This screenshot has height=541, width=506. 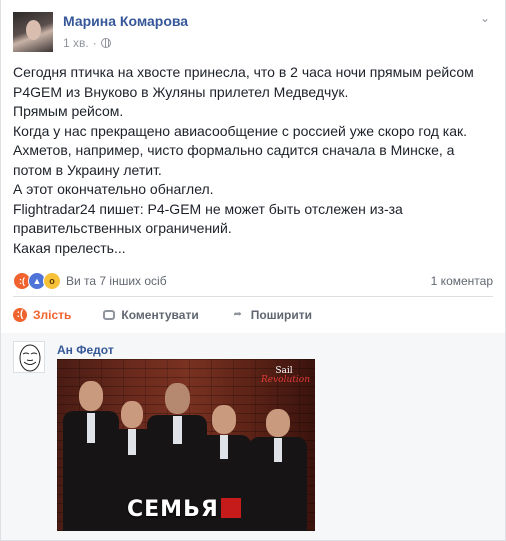 What do you see at coordinates (105, 43) in the screenshot?
I see `globe-icon` at bounding box center [105, 43].